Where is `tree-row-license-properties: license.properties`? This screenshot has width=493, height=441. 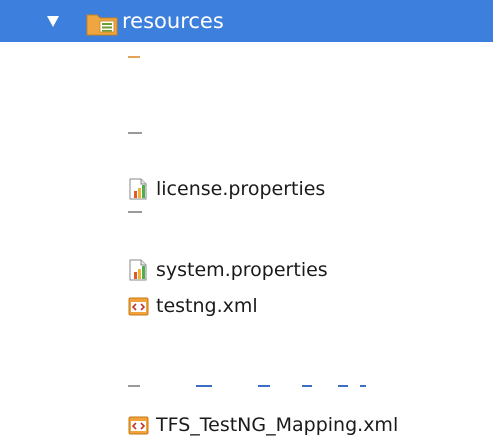 tree-row-license-properties: license.properties is located at coordinates (226, 189).